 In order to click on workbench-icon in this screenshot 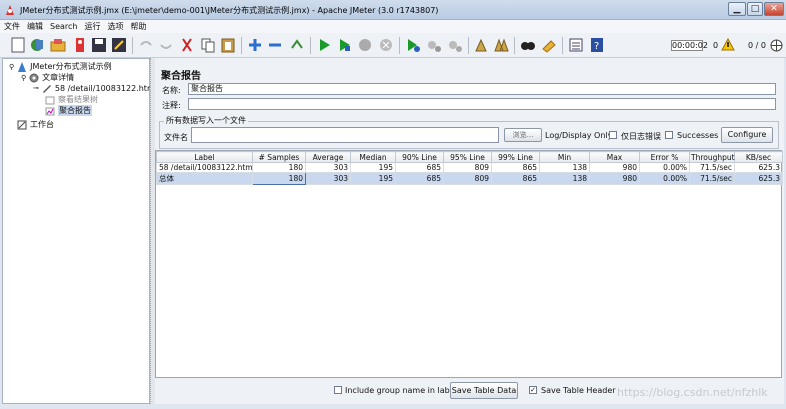, I will do `click(22, 124)`.